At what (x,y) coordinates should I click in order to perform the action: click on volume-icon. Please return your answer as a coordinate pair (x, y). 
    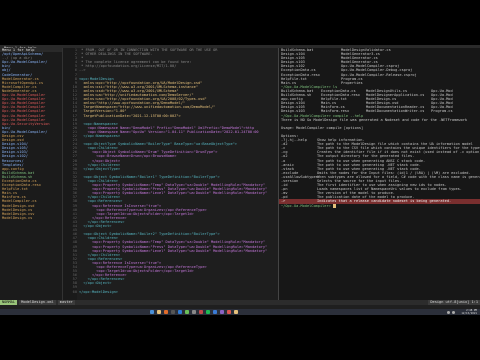
    Looking at the image, I should click on (453, 312).